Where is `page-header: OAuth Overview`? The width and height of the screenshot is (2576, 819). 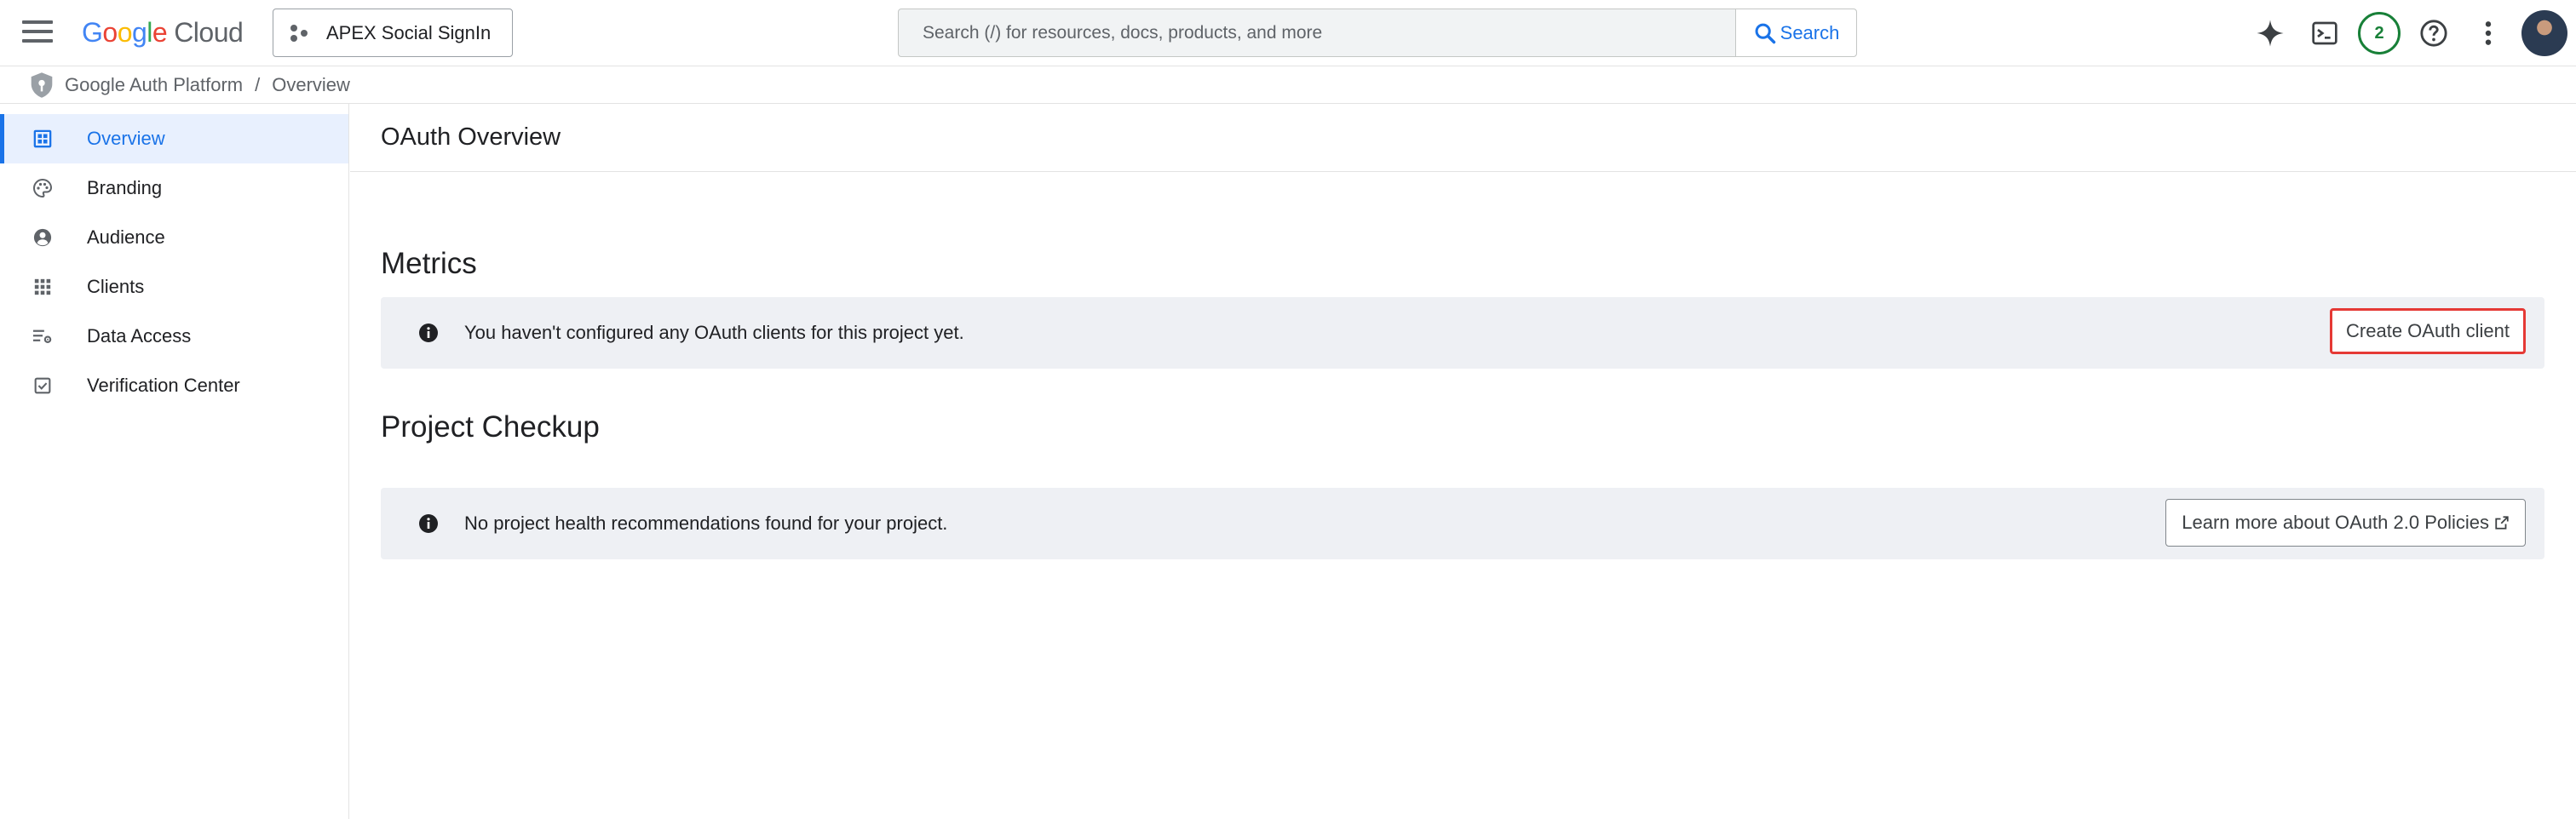
page-header: OAuth Overview is located at coordinates (1463, 138).